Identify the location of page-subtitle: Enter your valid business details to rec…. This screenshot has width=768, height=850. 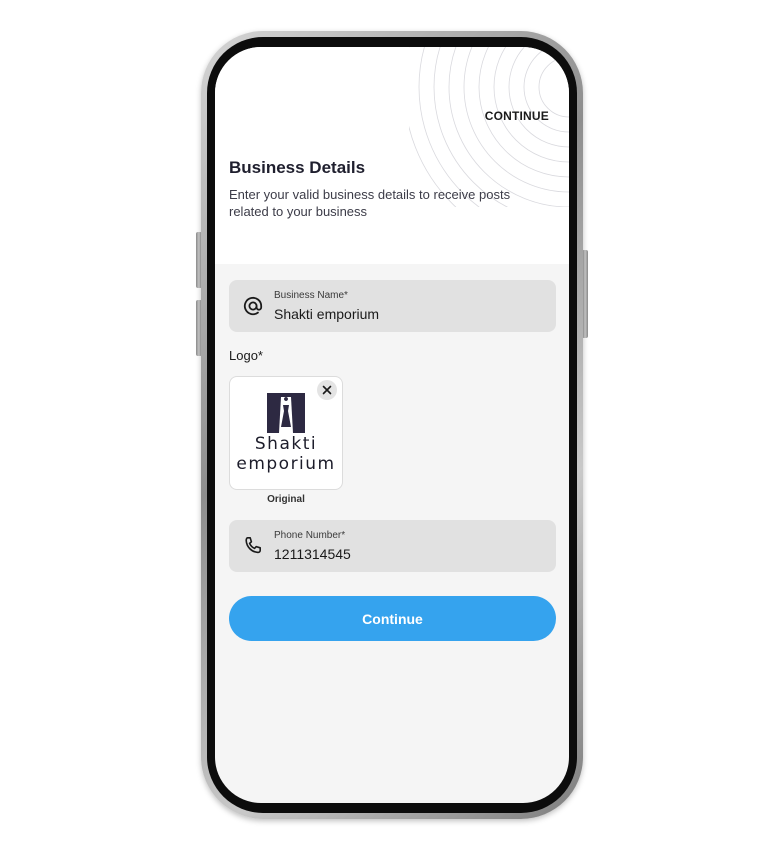
(370, 203).